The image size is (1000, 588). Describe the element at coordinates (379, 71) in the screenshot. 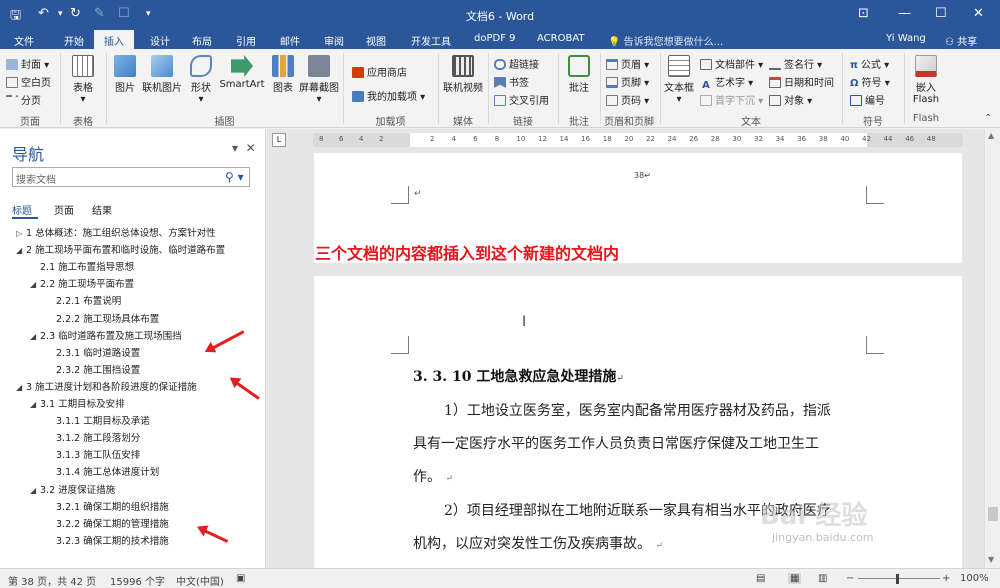

I see `store-button: 应用商店` at that location.